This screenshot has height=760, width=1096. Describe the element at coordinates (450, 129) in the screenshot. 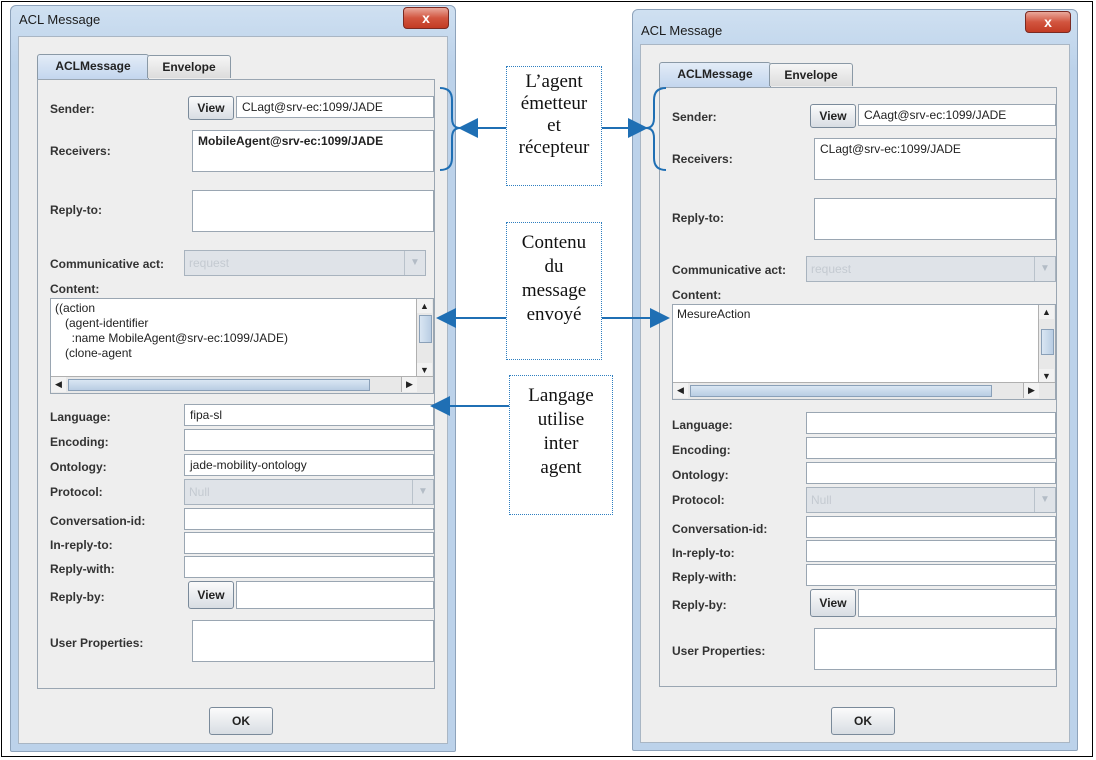

I see `brace-left` at that location.